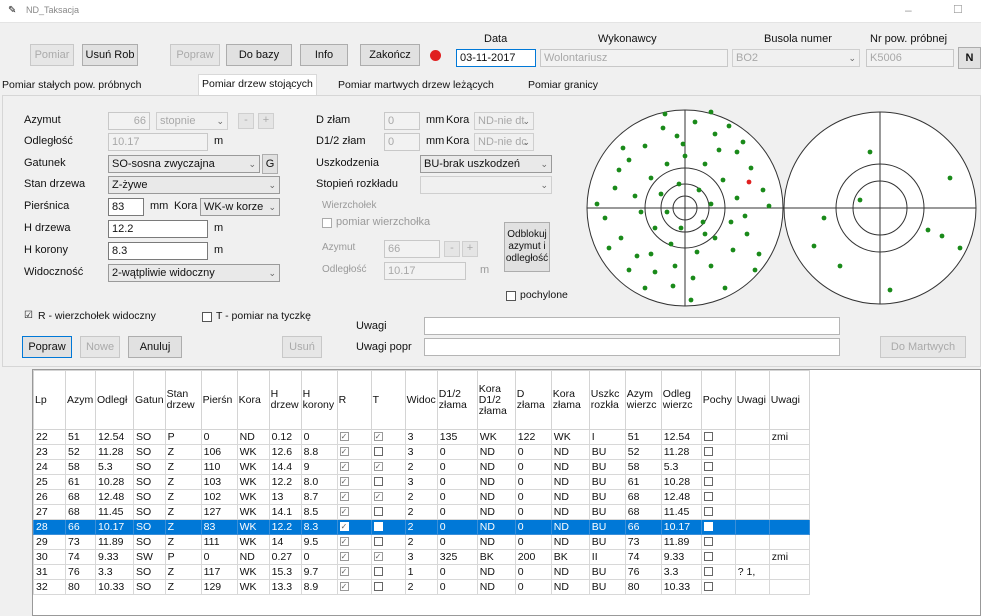 The image size is (981, 616). I want to click on table-cell: 13.3, so click(285, 587).